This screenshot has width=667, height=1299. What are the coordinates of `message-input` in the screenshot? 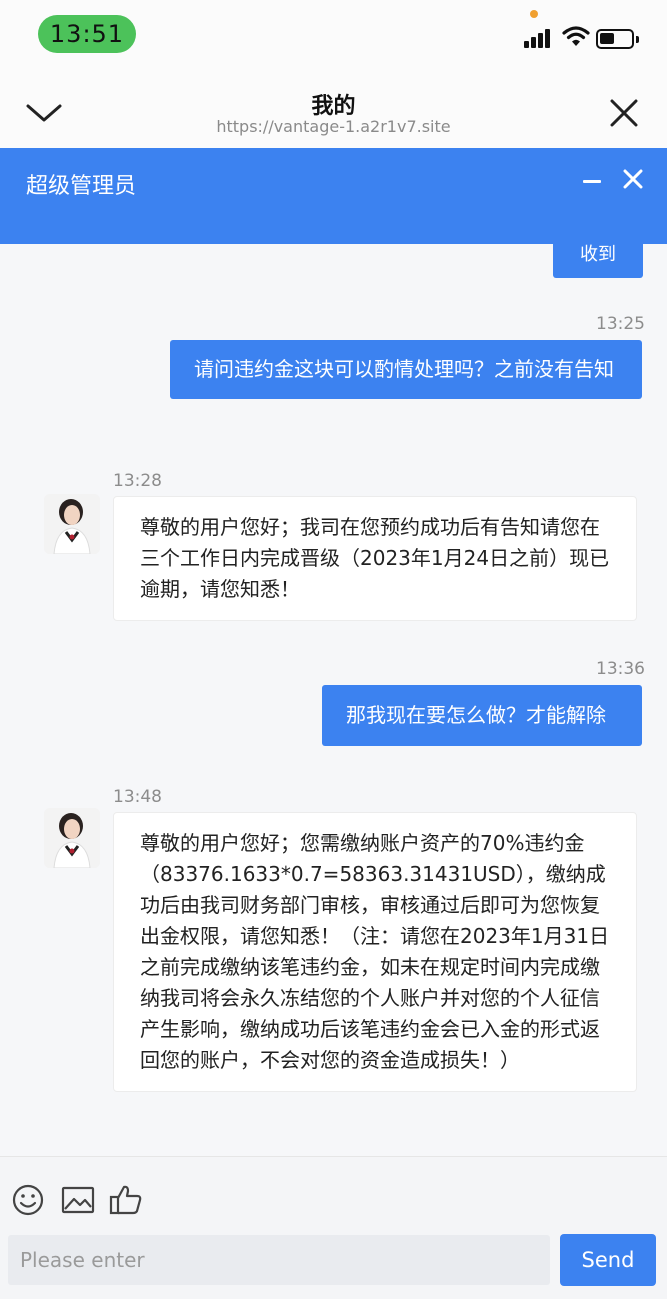 It's located at (279, 1260).